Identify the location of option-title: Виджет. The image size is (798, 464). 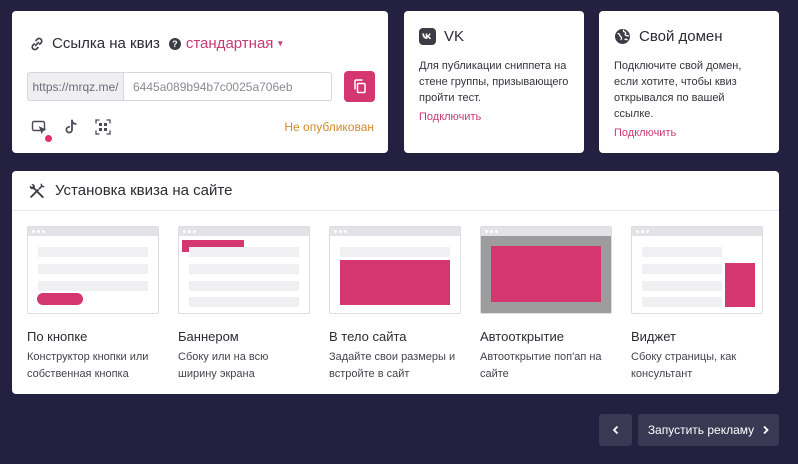
(653, 336).